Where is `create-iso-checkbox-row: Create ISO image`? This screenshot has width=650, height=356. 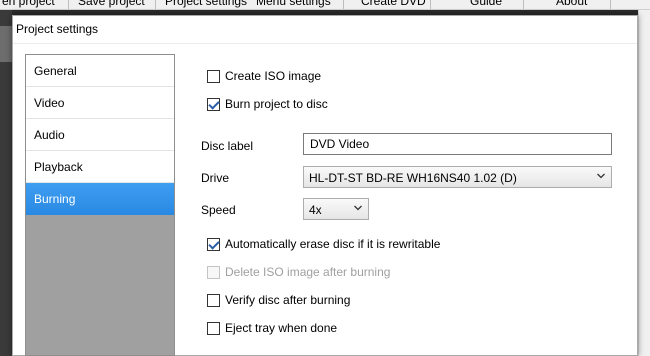 create-iso-checkbox-row: Create ISO image is located at coordinates (282, 77).